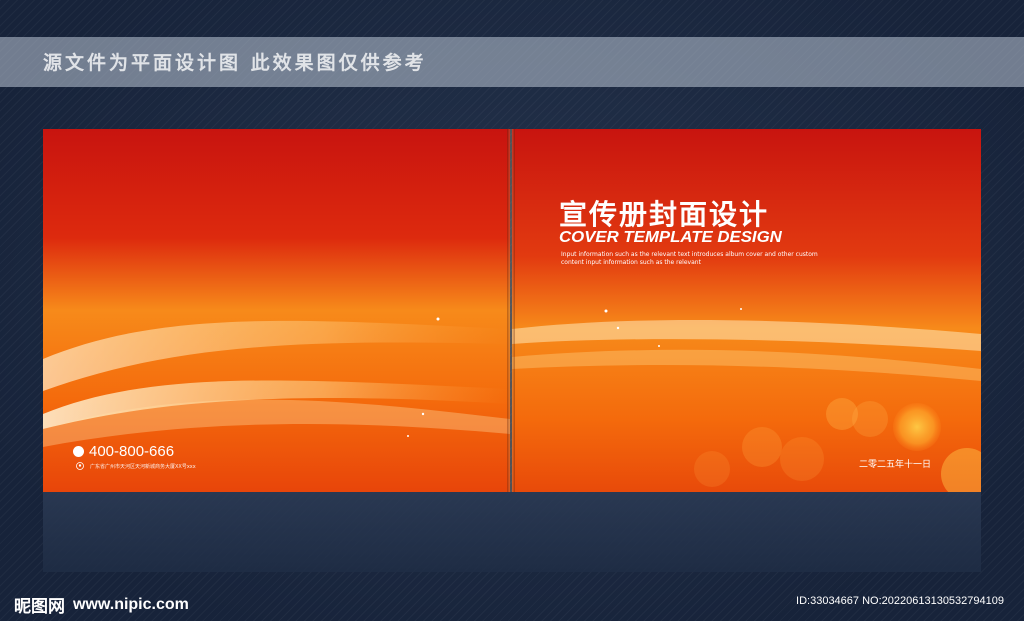 The width and height of the screenshot is (1024, 621). Describe the element at coordinates (80, 466) in the screenshot. I see `location-pin-icon` at that location.